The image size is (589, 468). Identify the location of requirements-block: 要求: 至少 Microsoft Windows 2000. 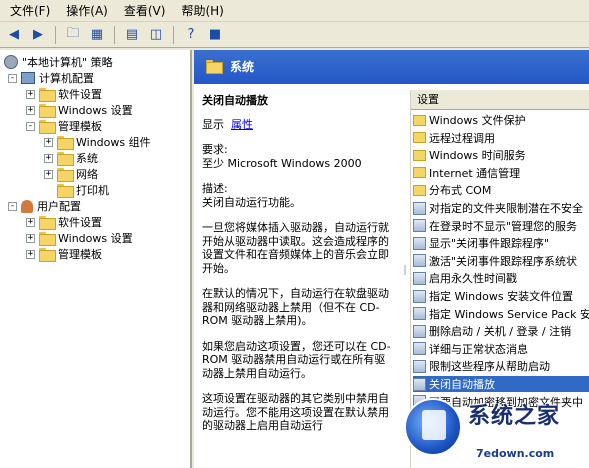
(298, 156).